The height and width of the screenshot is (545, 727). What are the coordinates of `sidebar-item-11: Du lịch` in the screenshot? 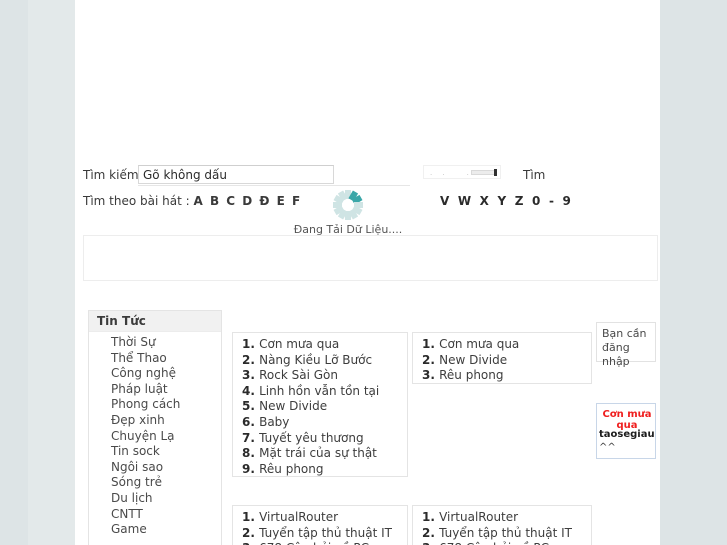 It's located at (155, 499).